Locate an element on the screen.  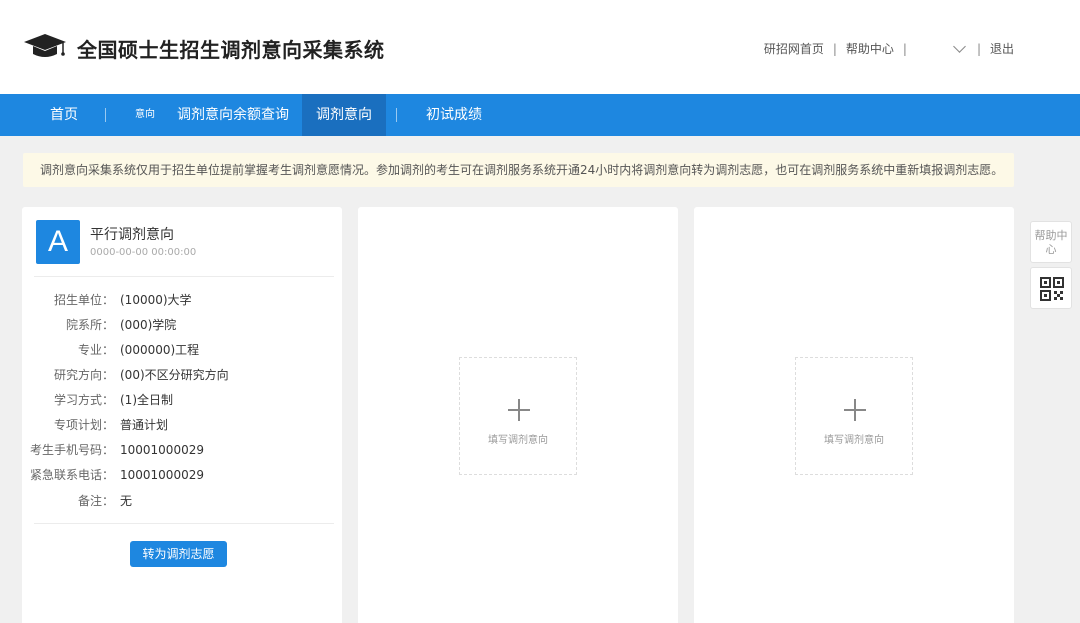
help-center-link: 帮助中心 is located at coordinates (870, 48).